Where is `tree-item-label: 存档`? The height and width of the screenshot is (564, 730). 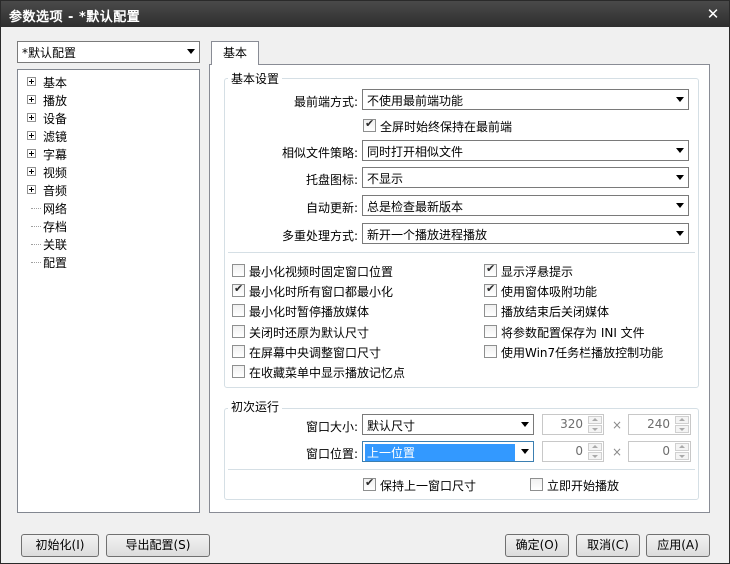
tree-item-label: 存档 is located at coordinates (55, 227).